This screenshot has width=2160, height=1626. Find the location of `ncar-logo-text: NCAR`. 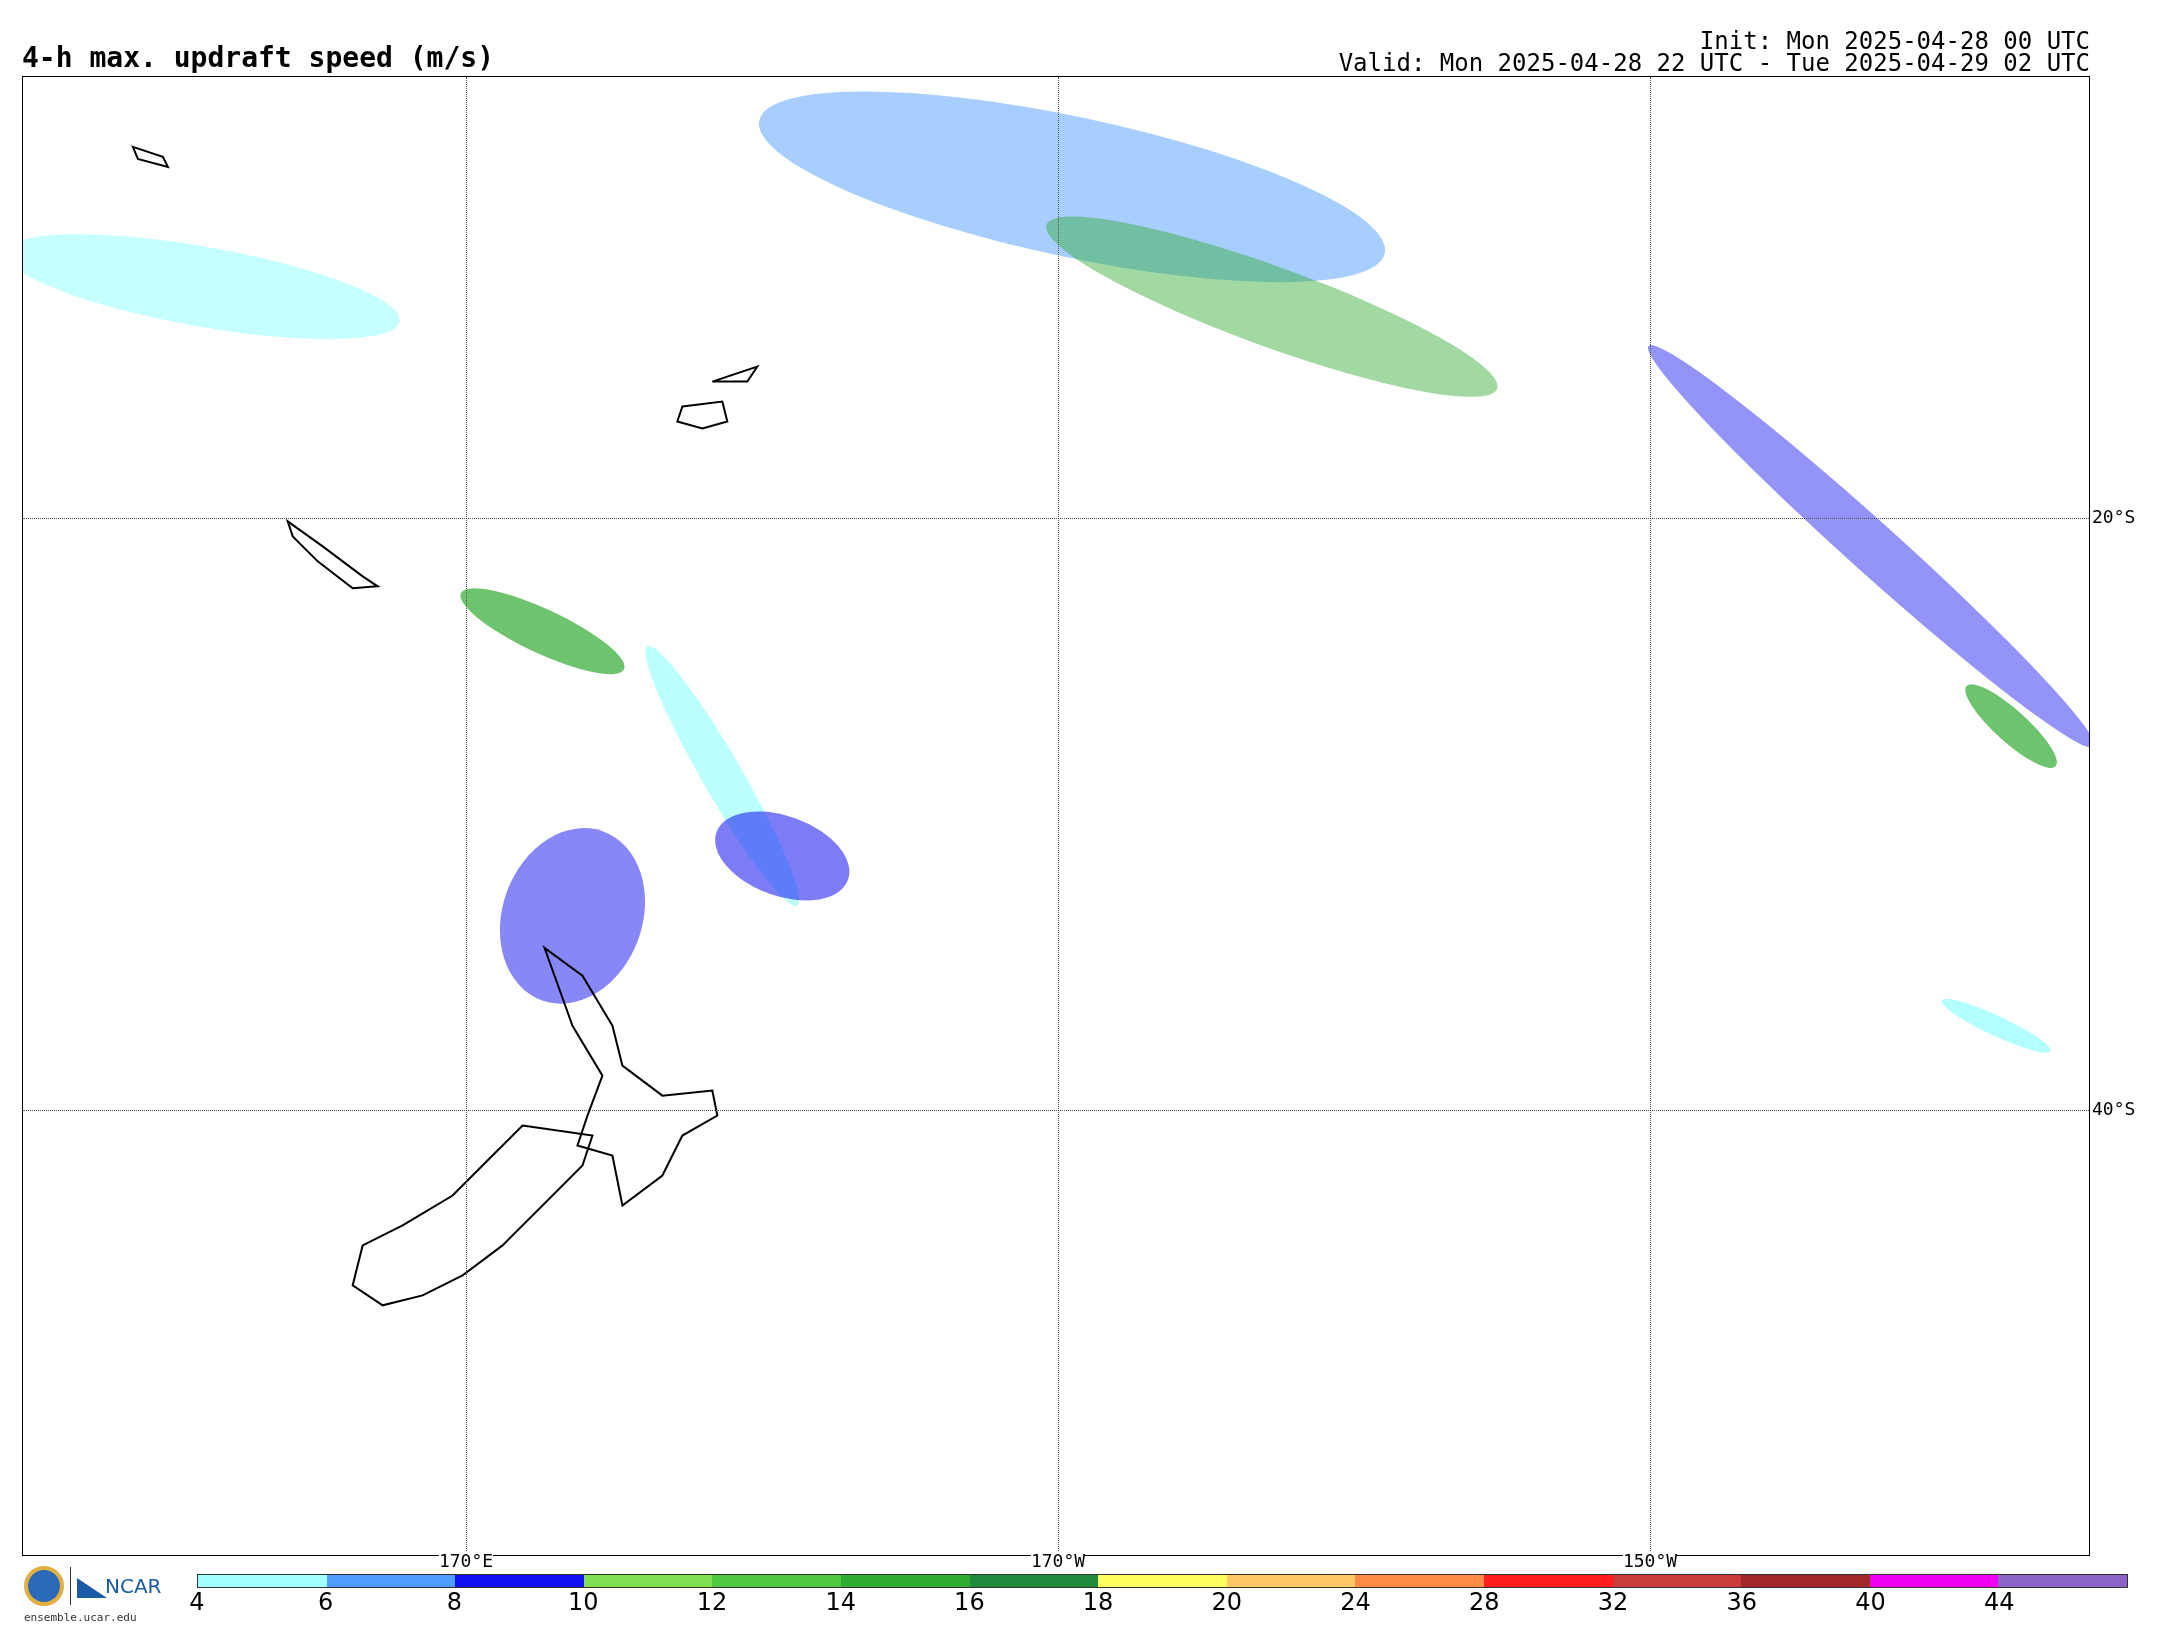

ncar-logo-text: NCAR is located at coordinates (133, 1586).